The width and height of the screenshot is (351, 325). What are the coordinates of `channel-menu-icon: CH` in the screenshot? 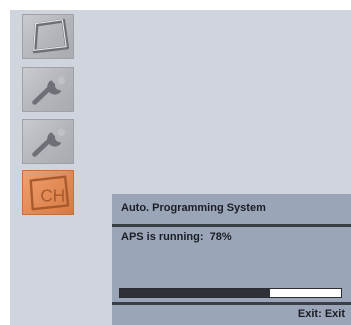 It's located at (48, 192).